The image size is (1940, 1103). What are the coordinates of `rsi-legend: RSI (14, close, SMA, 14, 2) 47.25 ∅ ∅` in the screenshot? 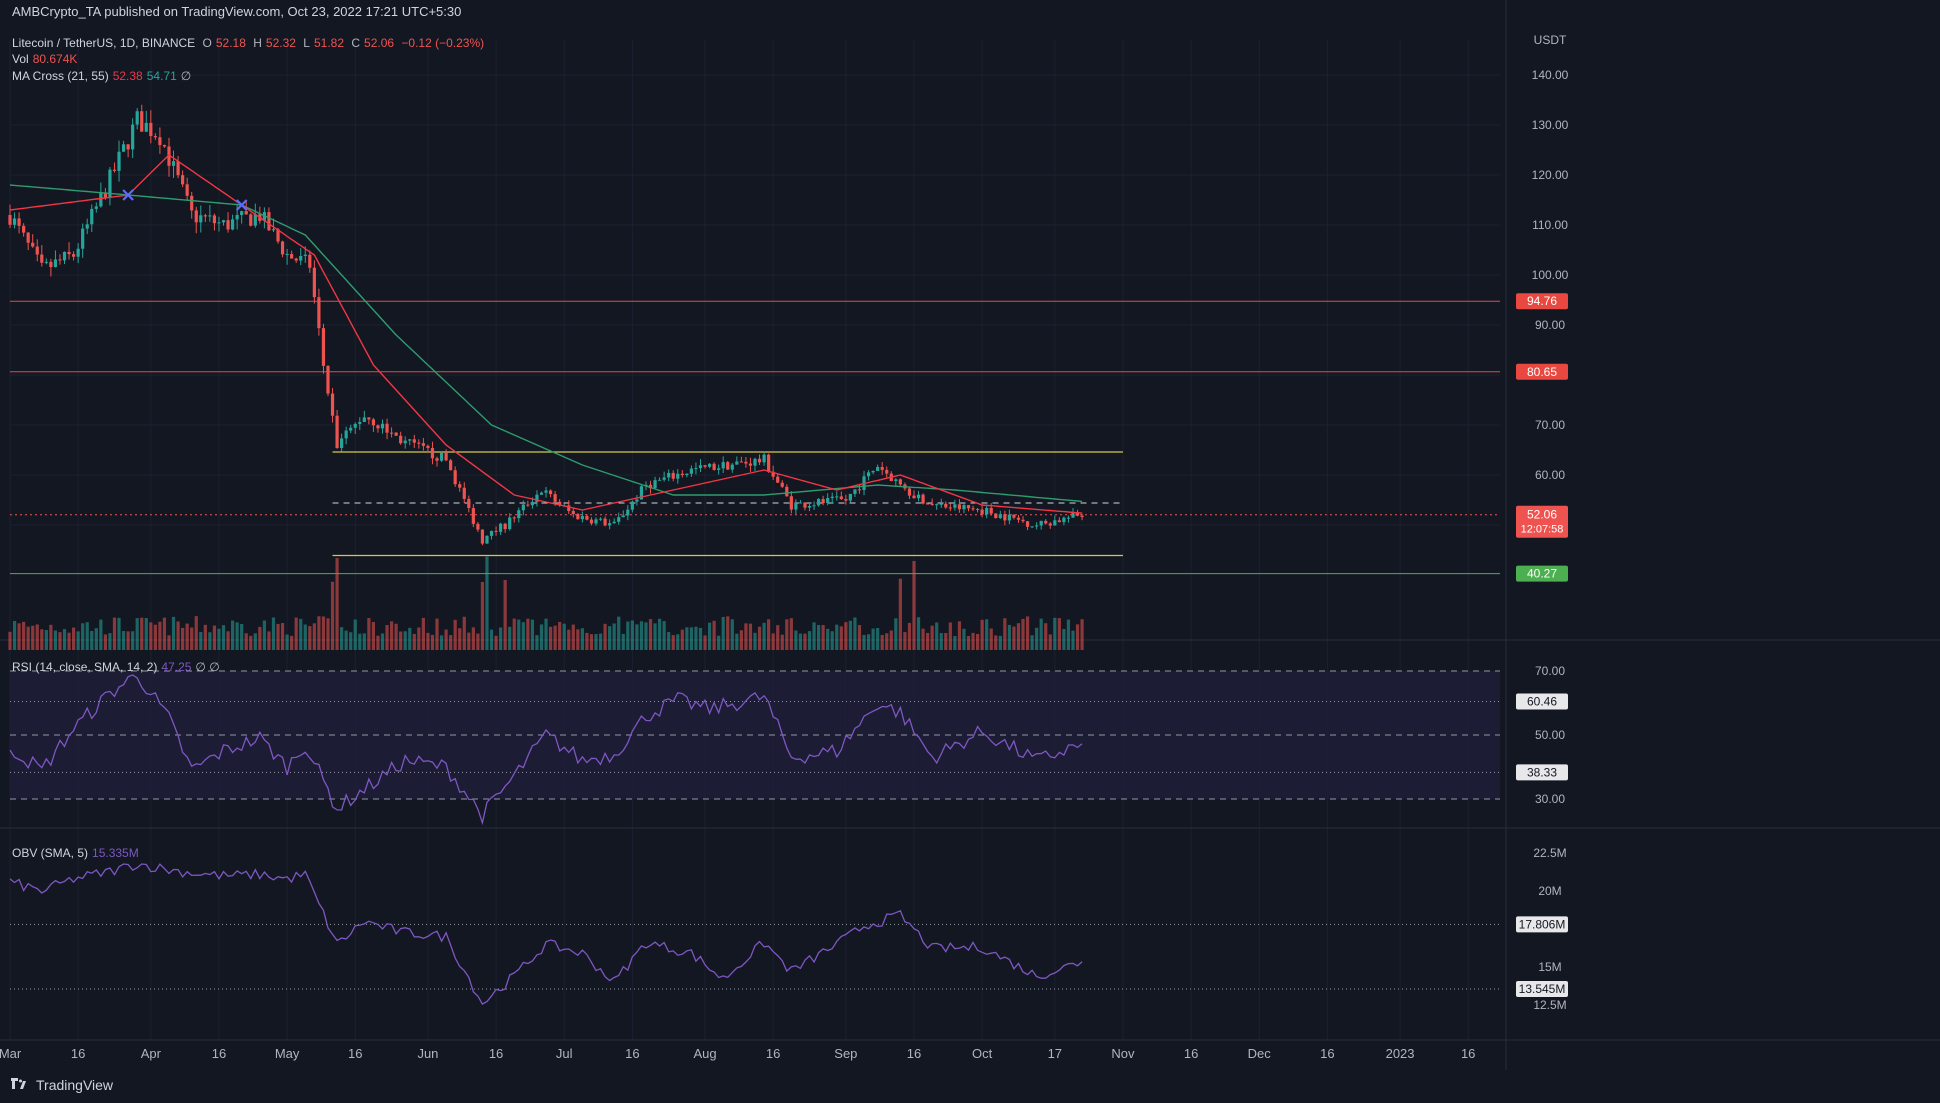 It's located at (118, 667).